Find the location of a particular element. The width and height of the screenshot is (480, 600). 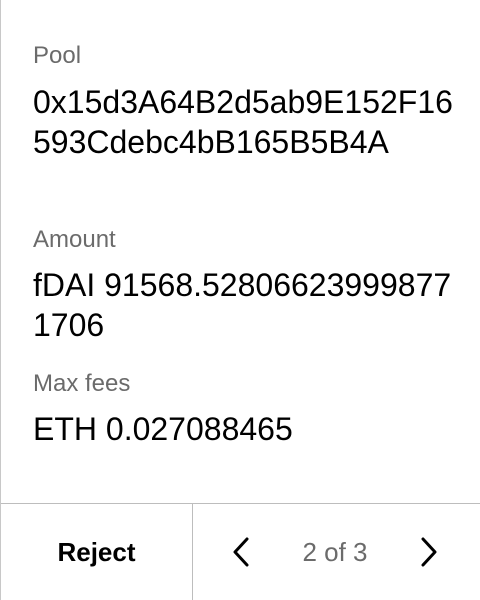

chevron-left-icon is located at coordinates (241, 552).